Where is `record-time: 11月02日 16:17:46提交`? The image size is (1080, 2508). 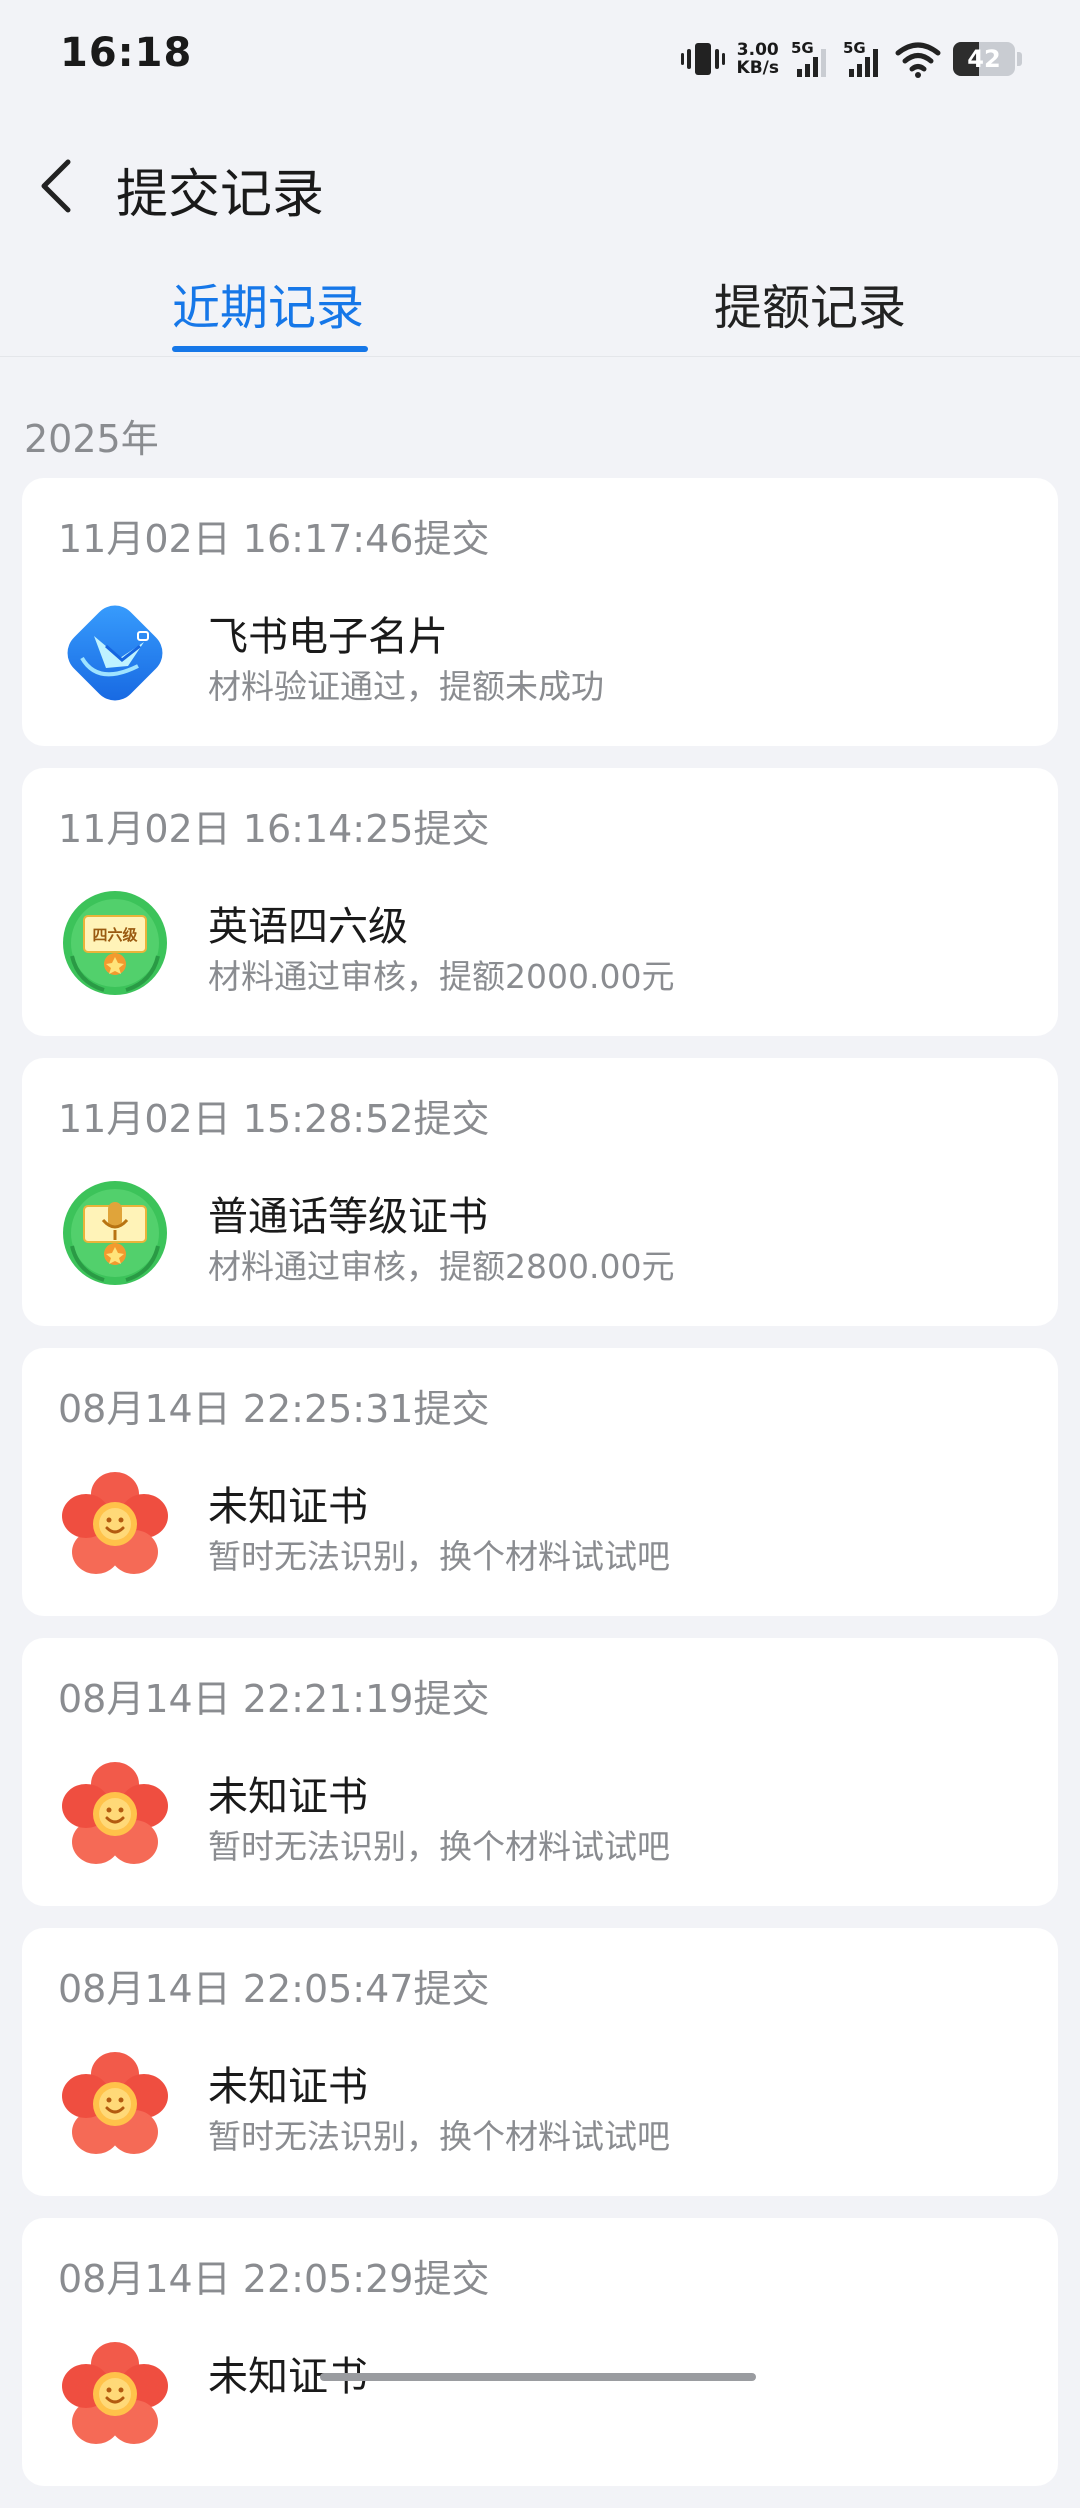 record-time: 11月02日 16:17:46提交 is located at coordinates (274, 539).